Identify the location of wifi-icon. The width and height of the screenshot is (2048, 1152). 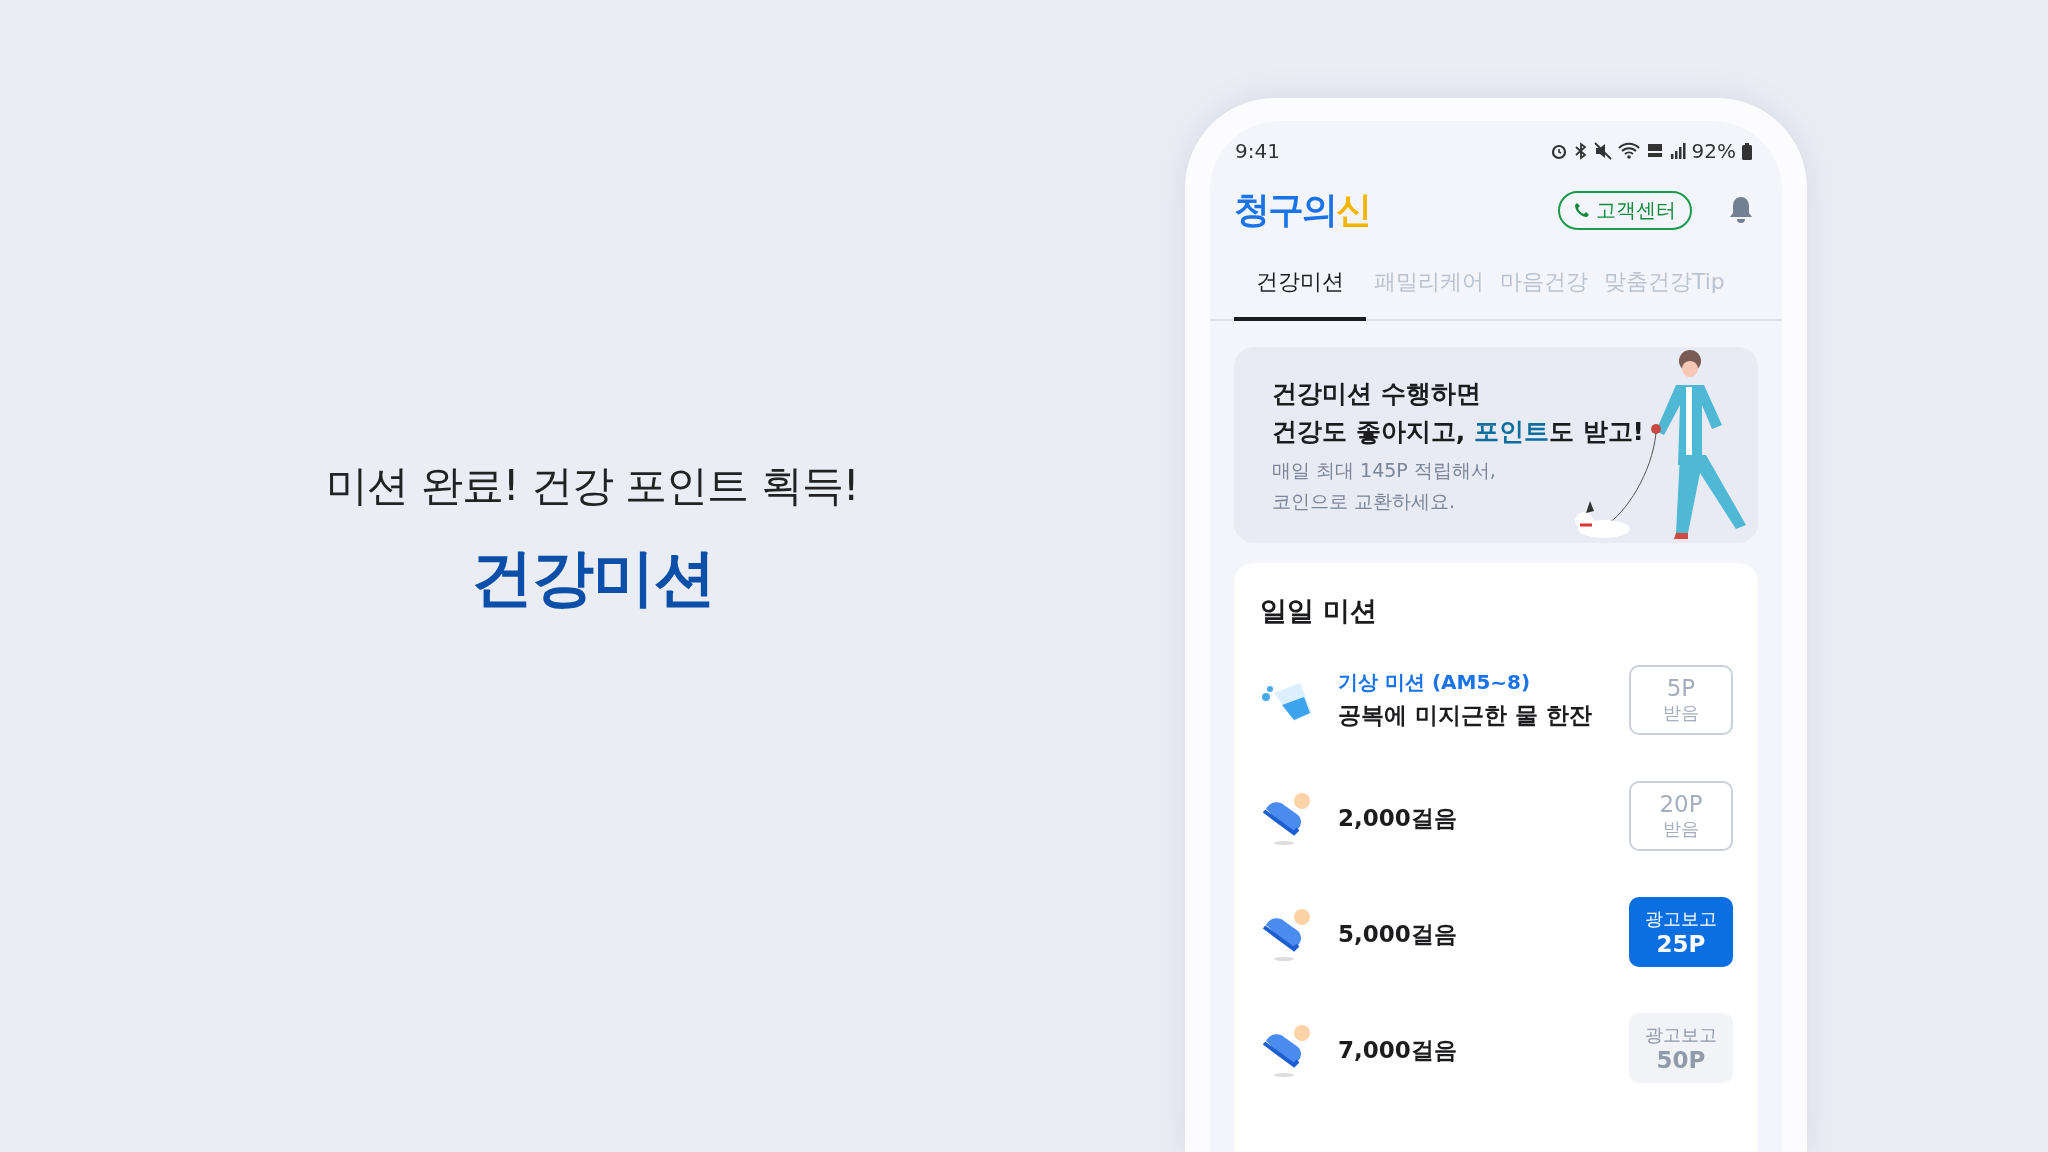
(1628, 151).